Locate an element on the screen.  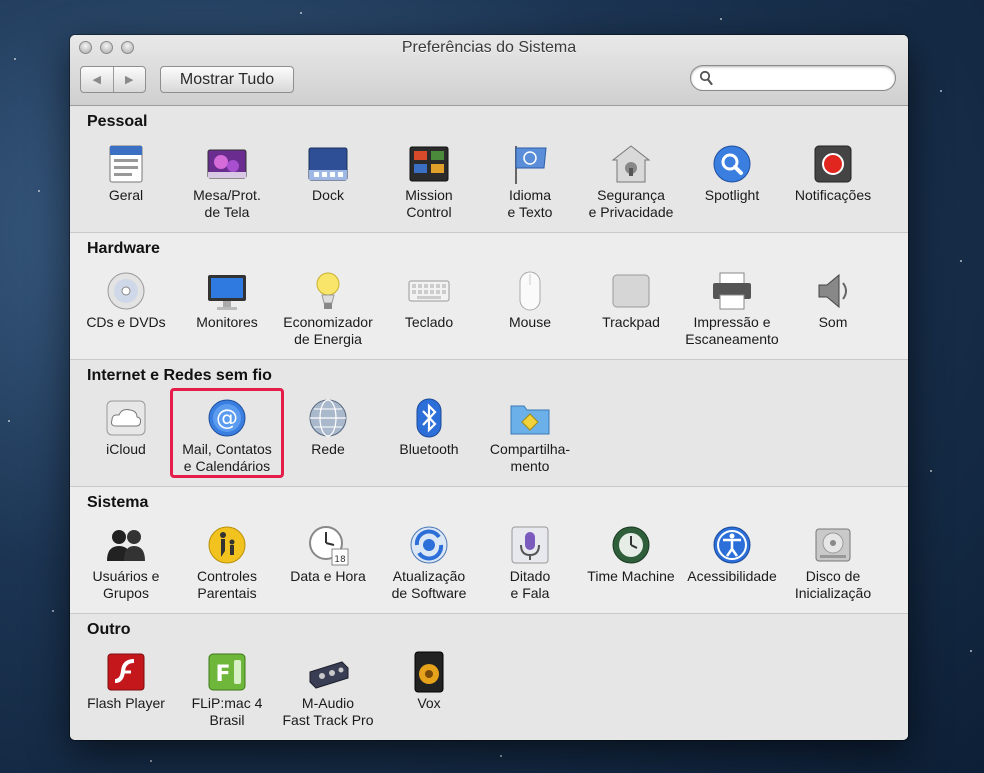
pref-pane-vox-speaker: Vox is located at coordinates (429, 681).